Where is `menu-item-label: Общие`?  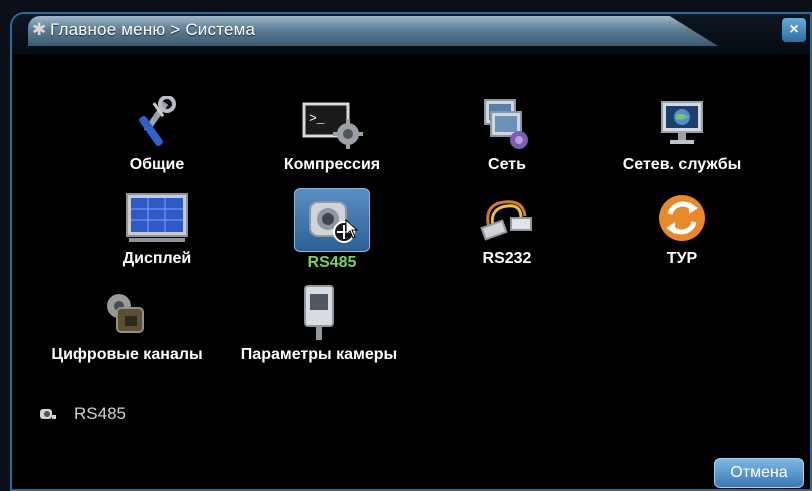 menu-item-label: Общие is located at coordinates (157, 164).